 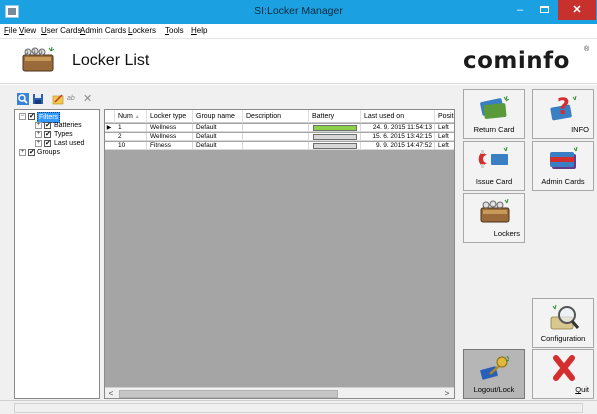 I want to click on delete-icon: ✕, so click(x=89, y=99).